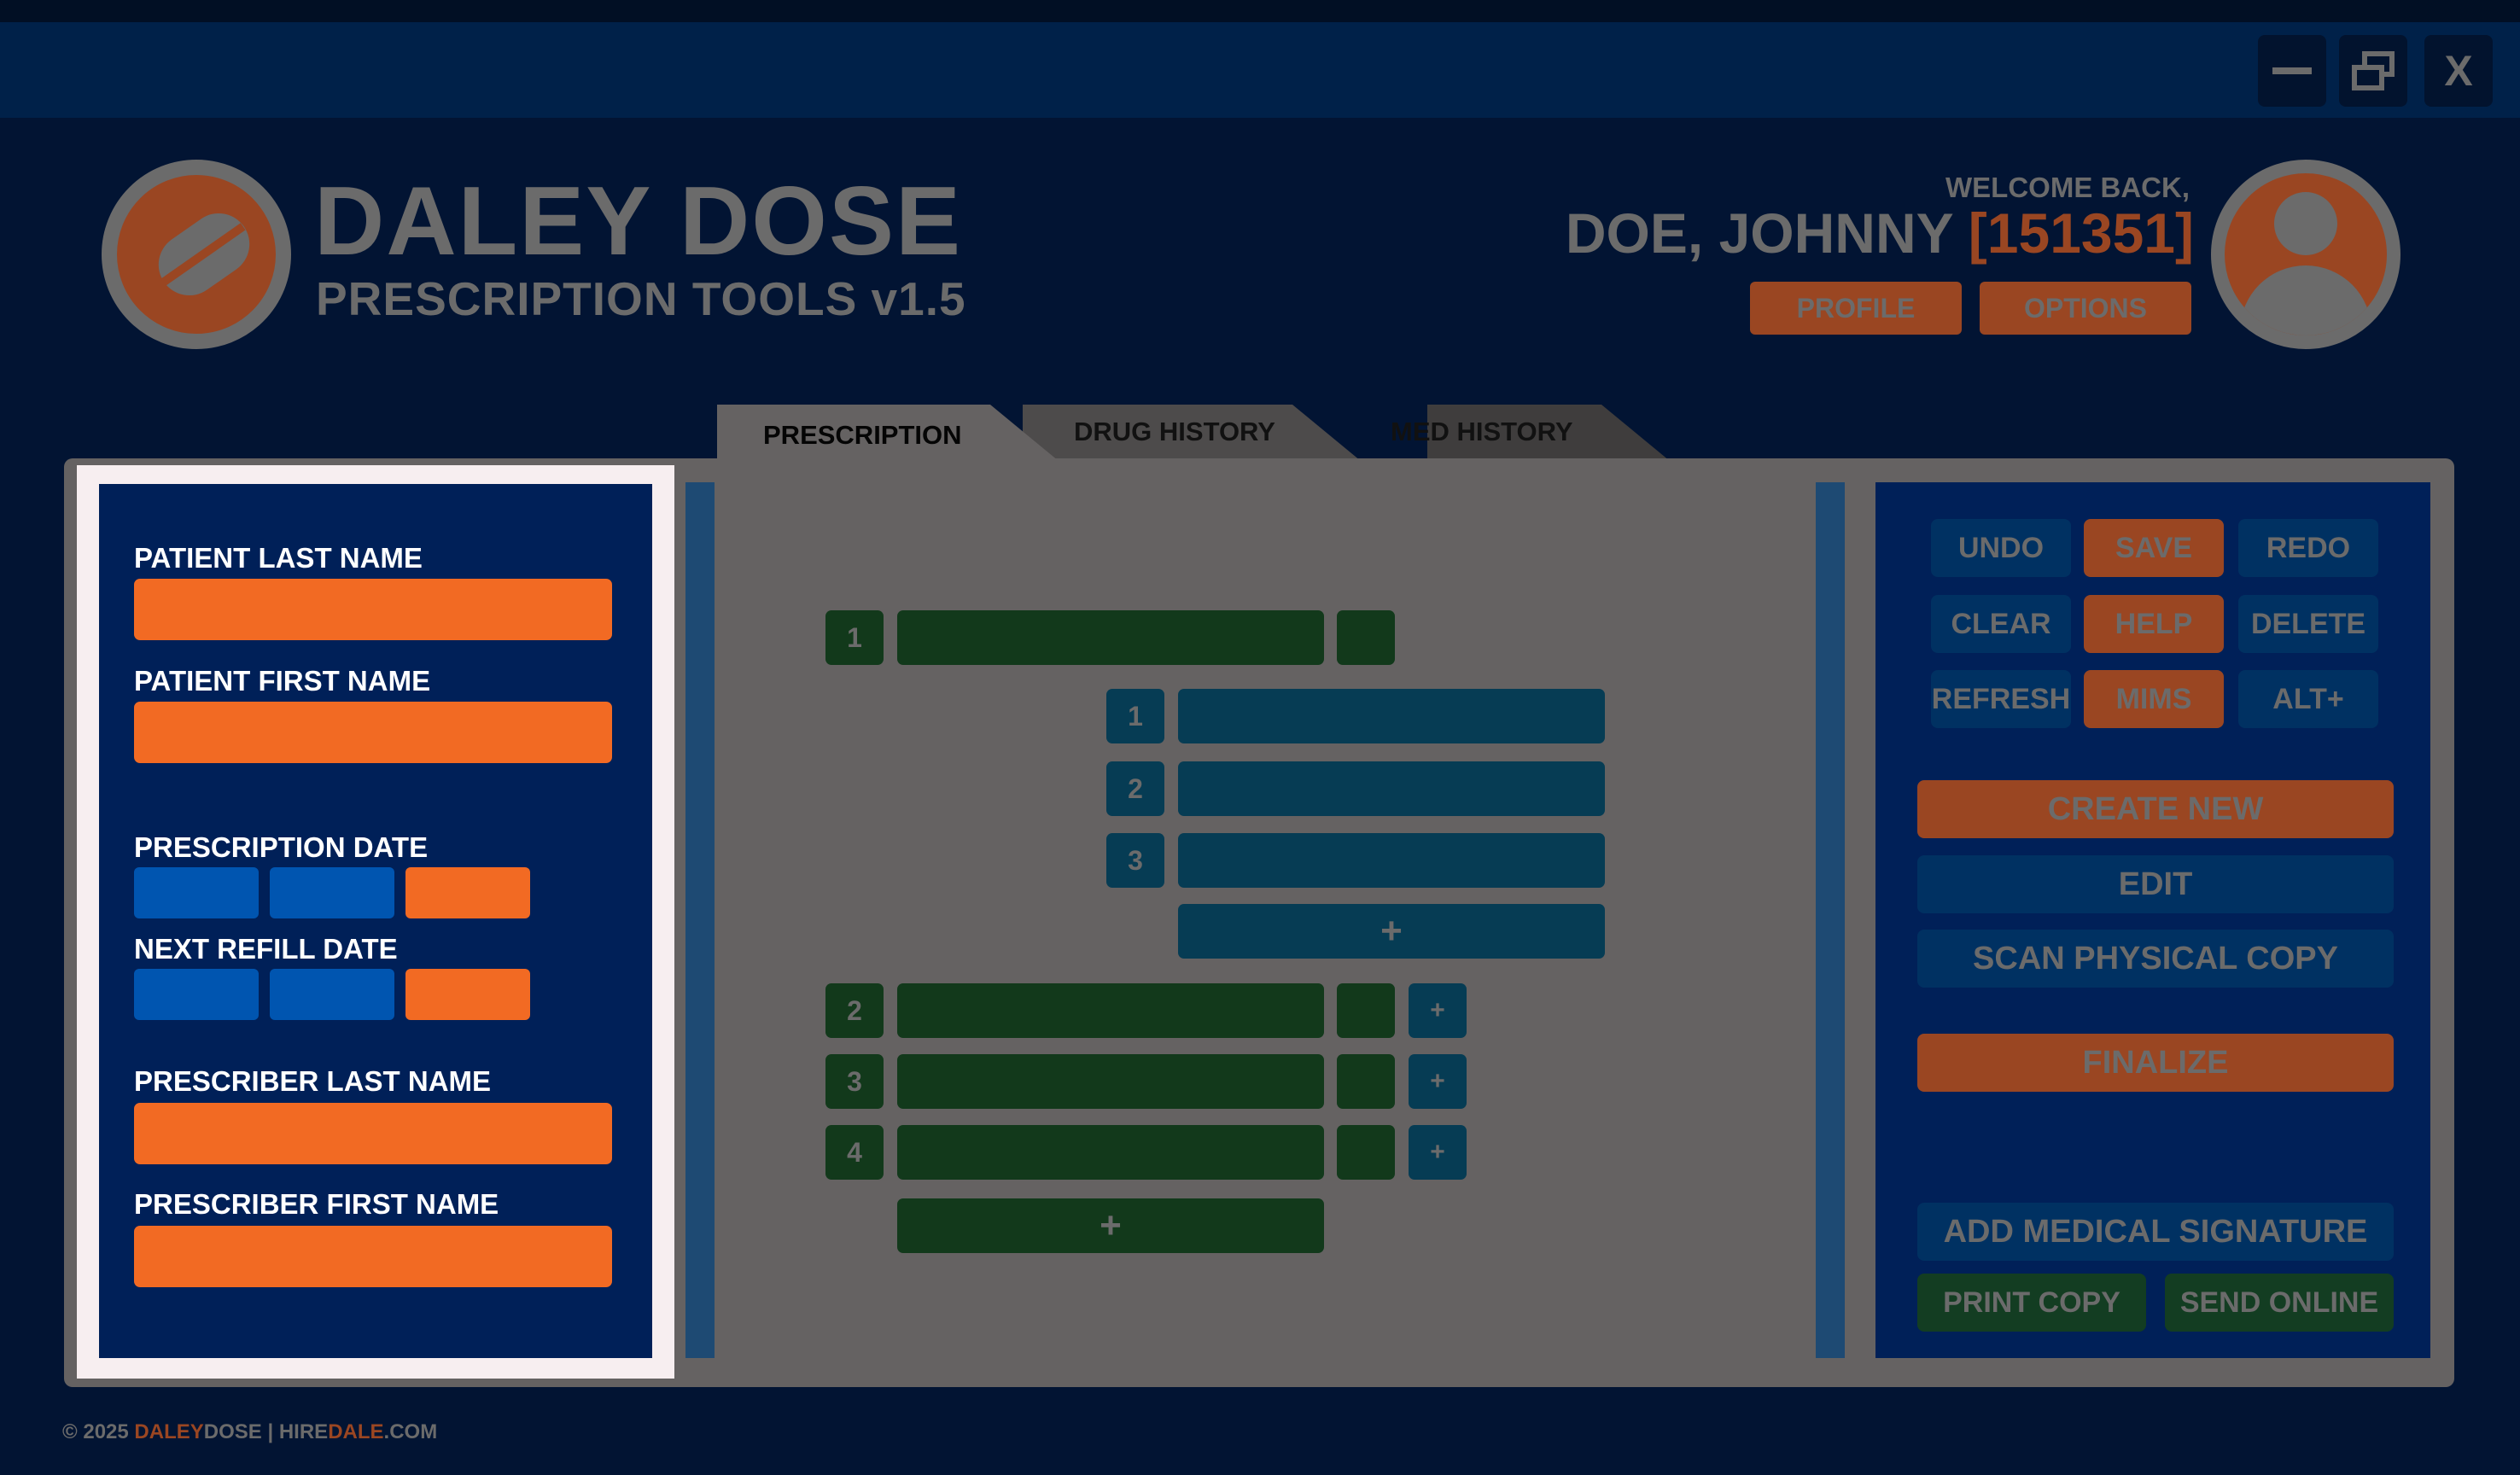 This screenshot has height=1475, width=2520. I want to click on mims-button: MIMS, so click(2154, 699).